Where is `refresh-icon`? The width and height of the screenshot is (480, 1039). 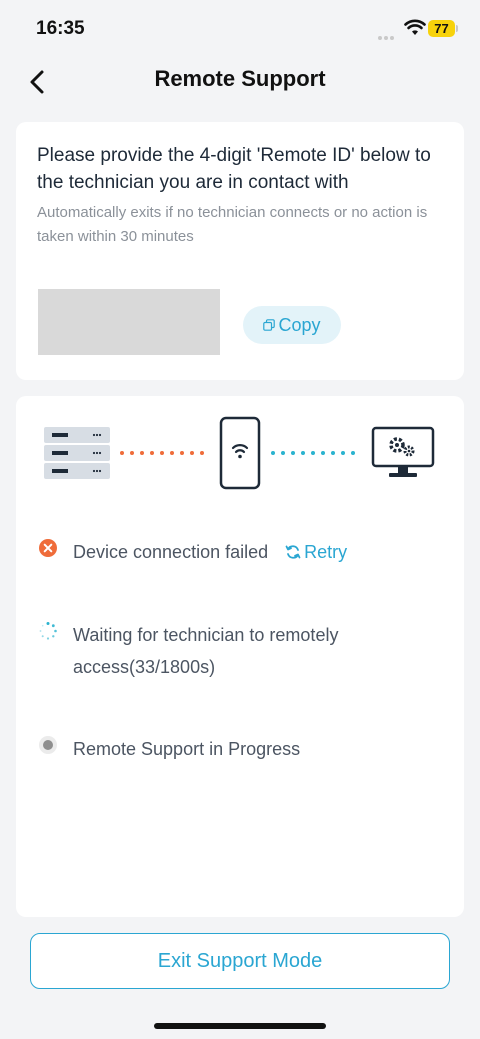 refresh-icon is located at coordinates (293, 552).